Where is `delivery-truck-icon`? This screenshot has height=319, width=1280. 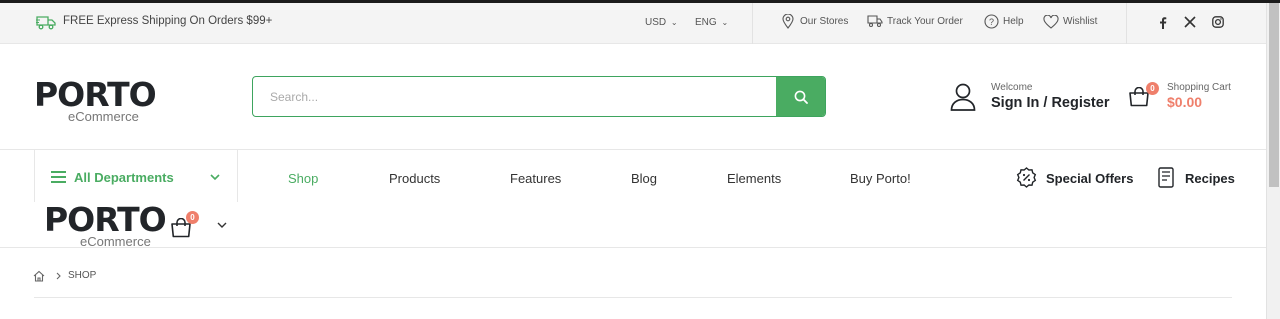
delivery-truck-icon is located at coordinates (875, 21).